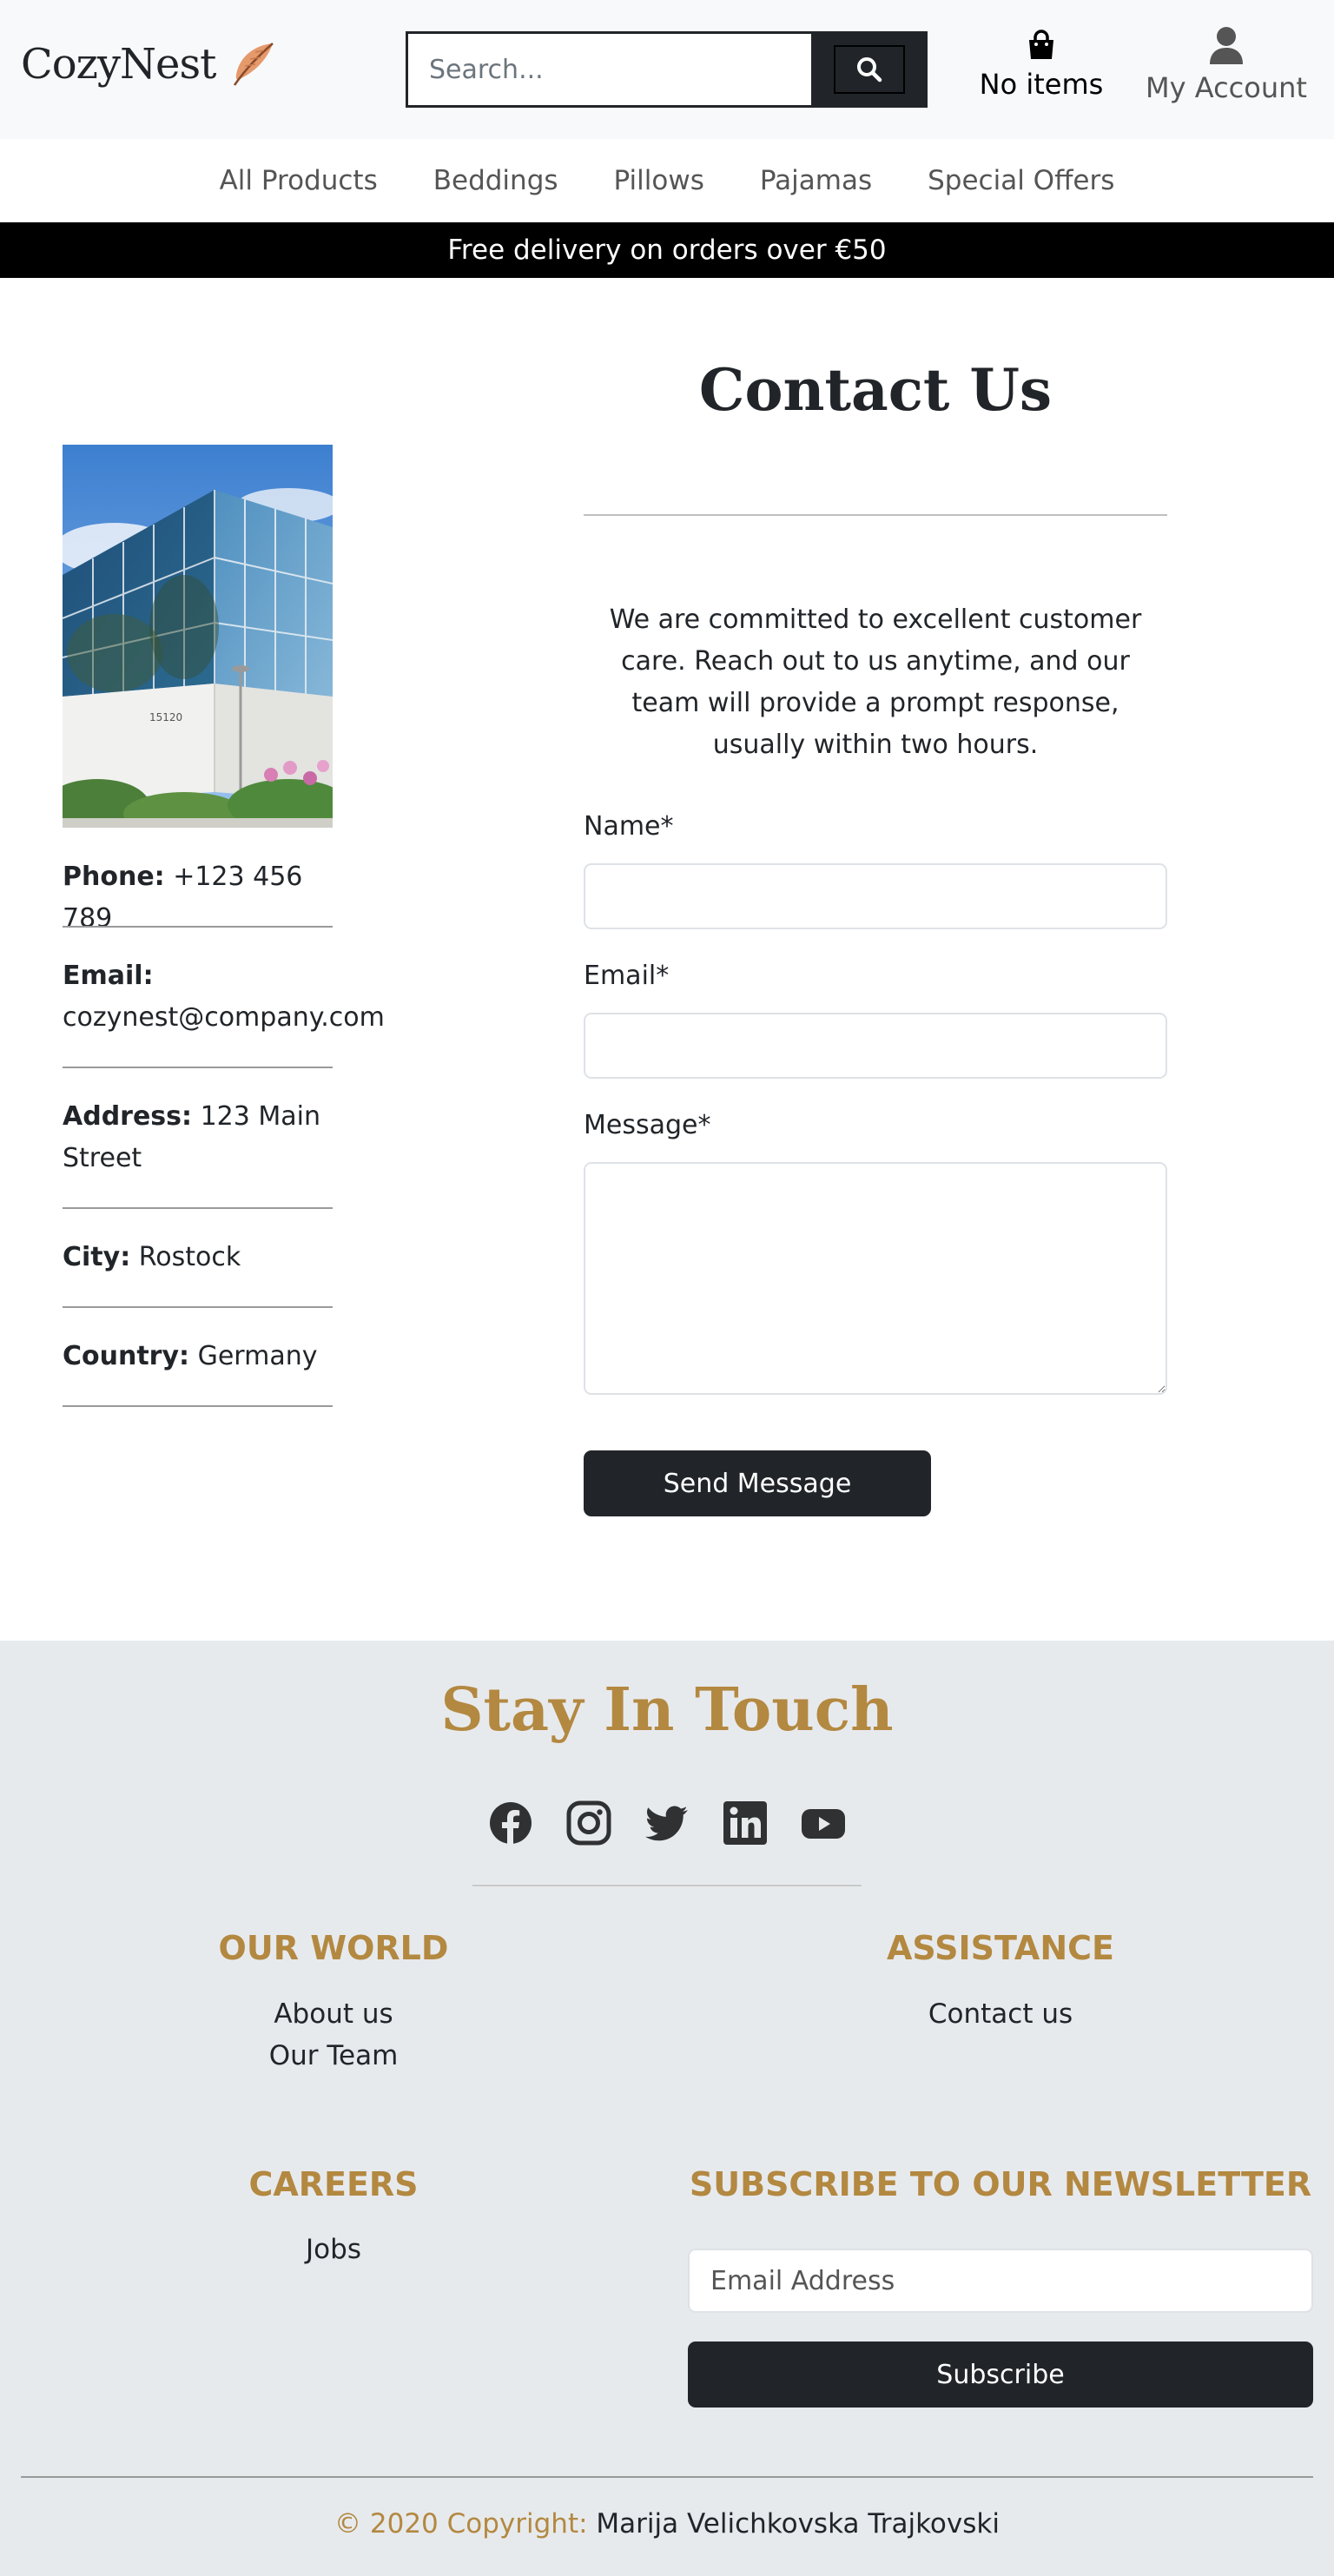 Image resolution: width=1334 pixels, height=2576 pixels. Describe the element at coordinates (659, 181) in the screenshot. I see `nav-item-pillows: Pillows` at that location.